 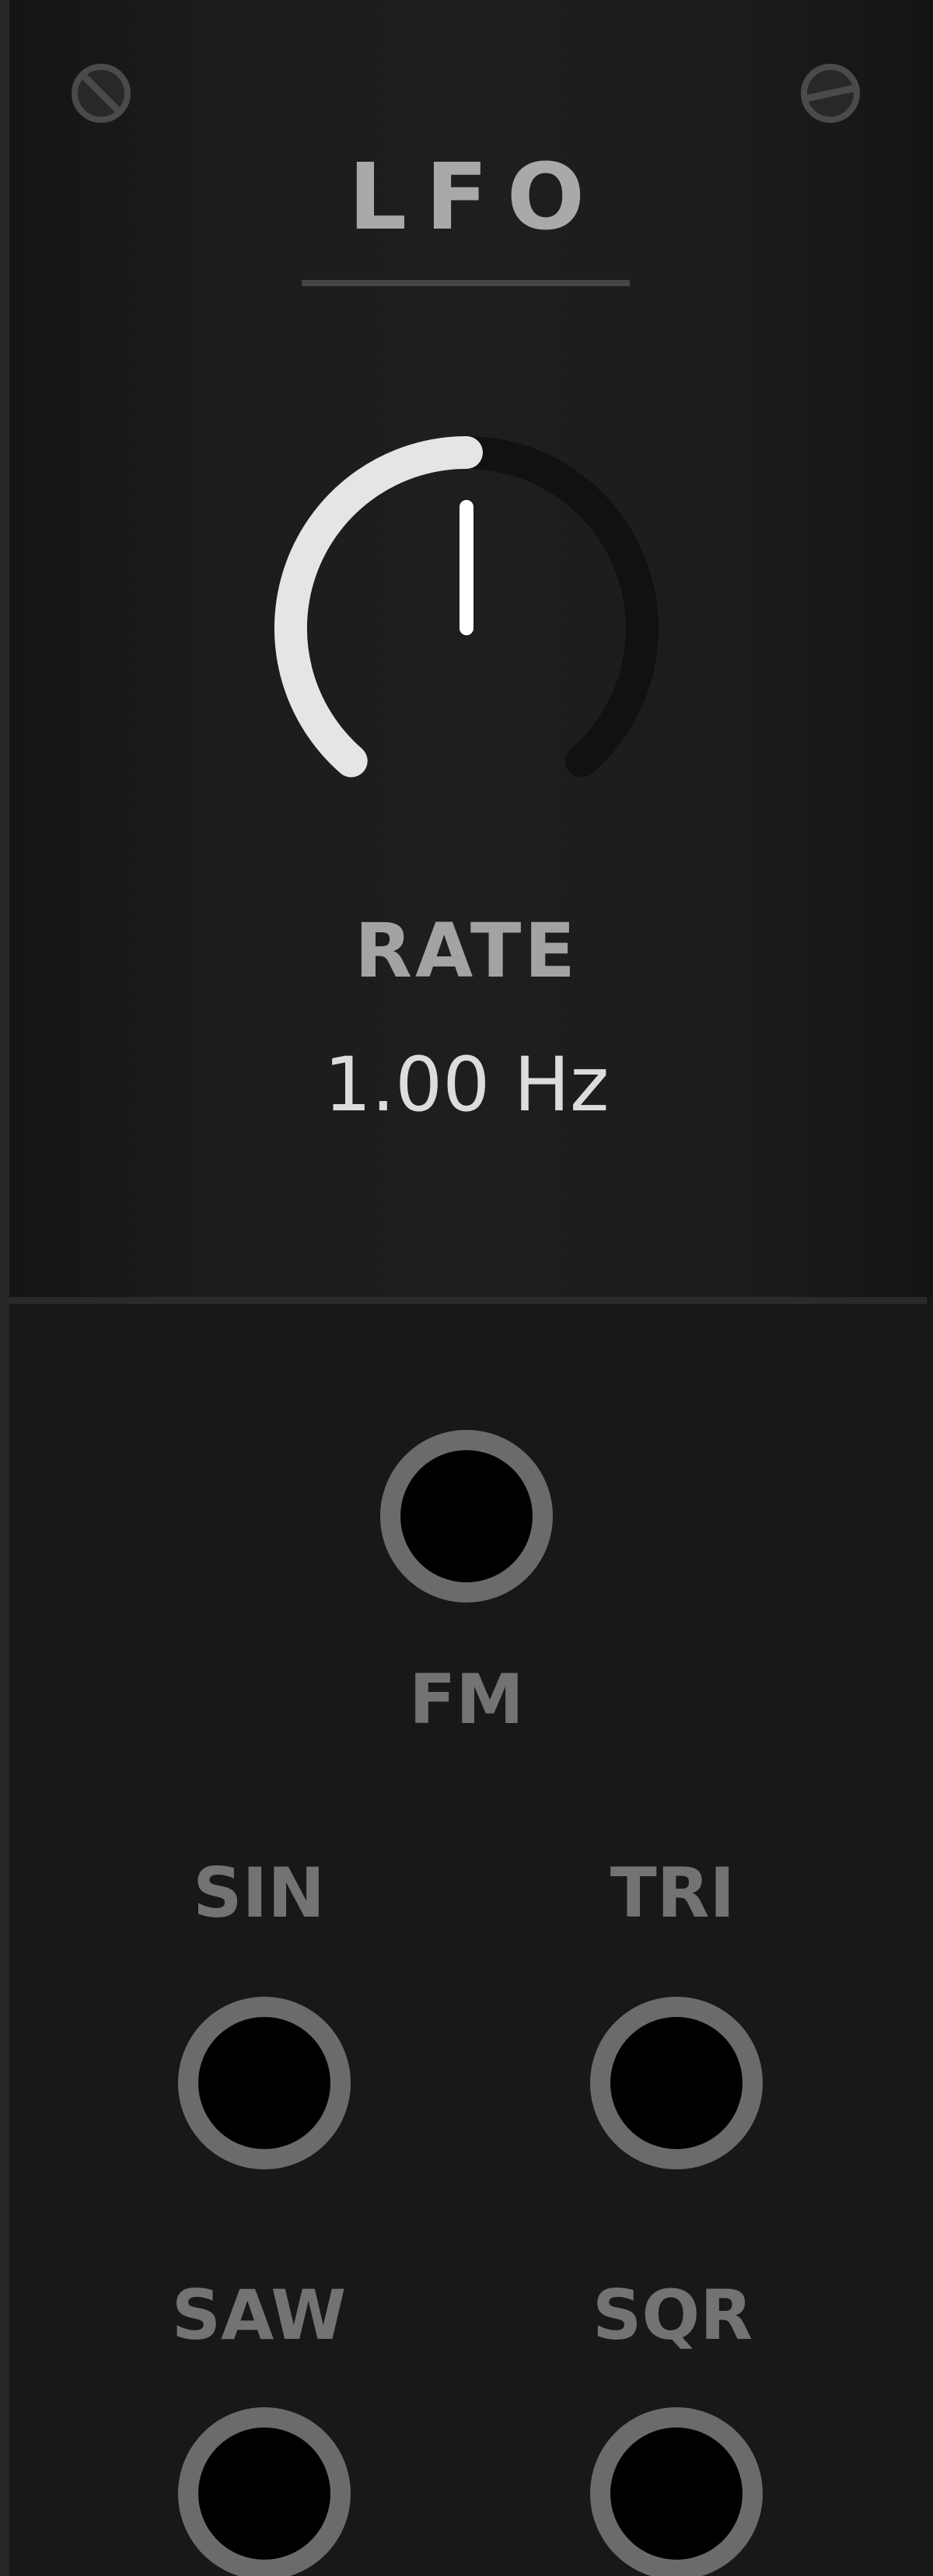 What do you see at coordinates (468, 1300) in the screenshot?
I see `section-divider` at bounding box center [468, 1300].